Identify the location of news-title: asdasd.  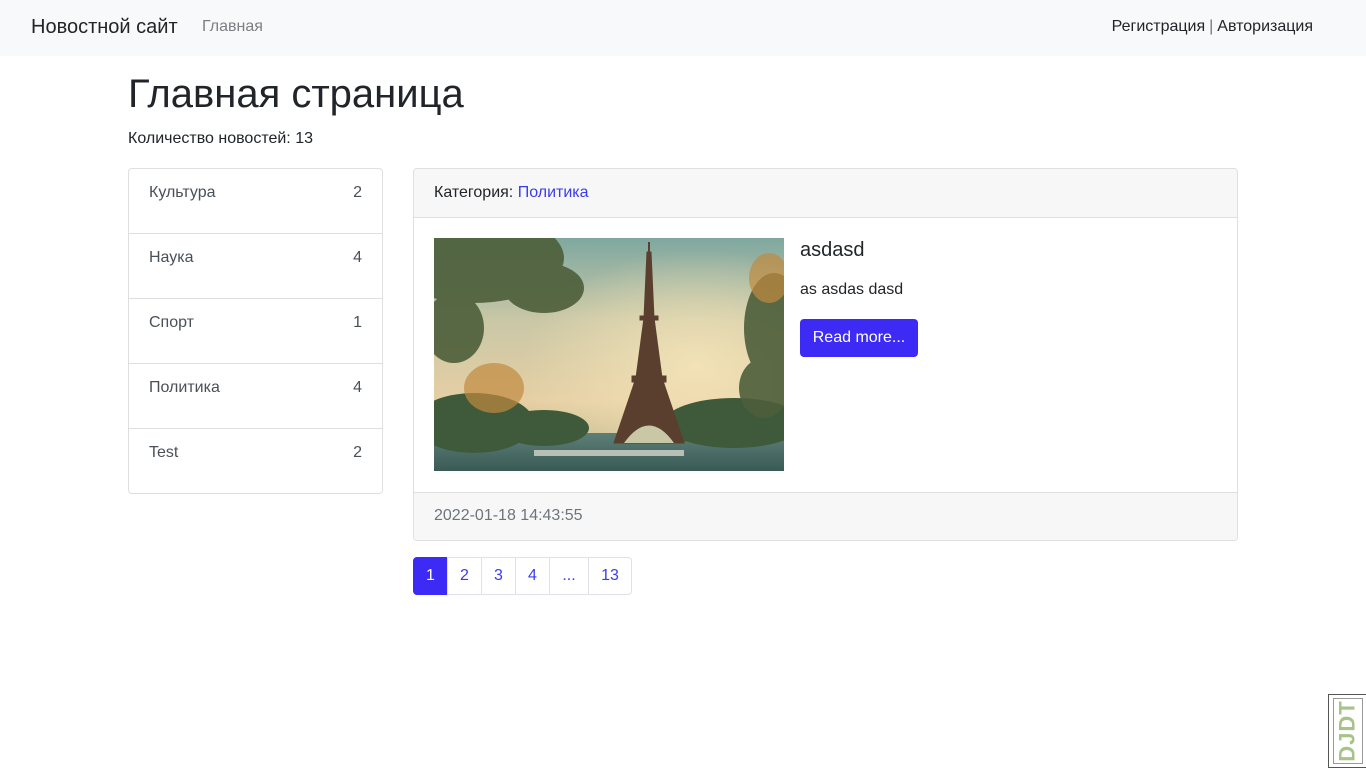
(832, 250).